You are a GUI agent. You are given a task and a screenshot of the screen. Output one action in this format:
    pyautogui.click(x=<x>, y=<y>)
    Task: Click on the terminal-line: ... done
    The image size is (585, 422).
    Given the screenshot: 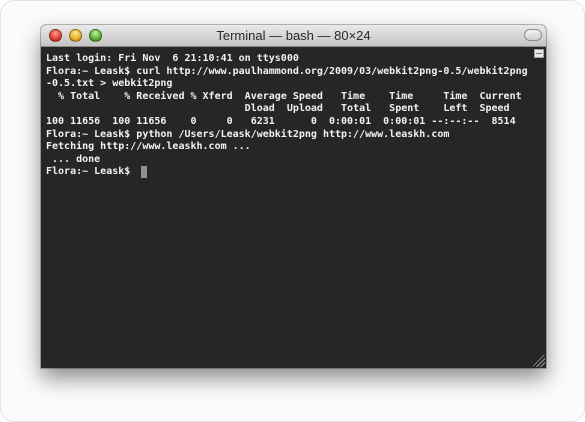 What is the action you would take?
    pyautogui.click(x=73, y=159)
    